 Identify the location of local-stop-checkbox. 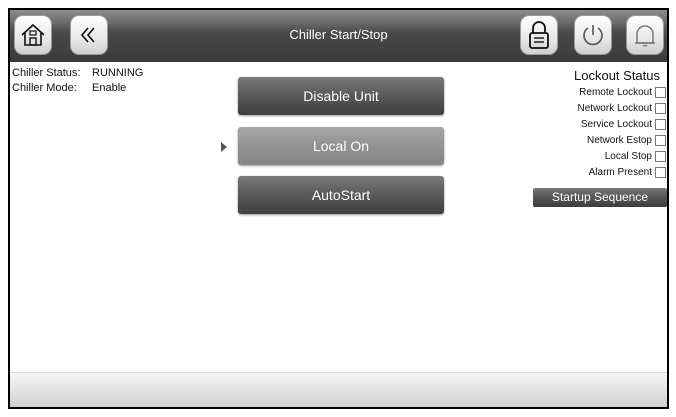
(660, 156).